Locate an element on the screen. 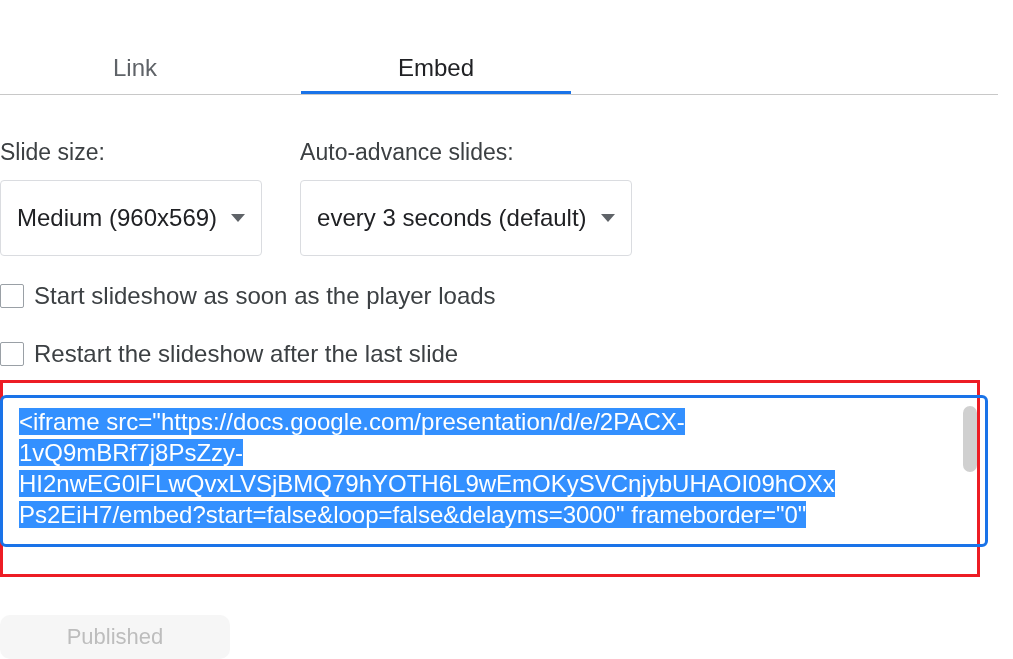  scrollbar-thumb is located at coordinates (970, 439).